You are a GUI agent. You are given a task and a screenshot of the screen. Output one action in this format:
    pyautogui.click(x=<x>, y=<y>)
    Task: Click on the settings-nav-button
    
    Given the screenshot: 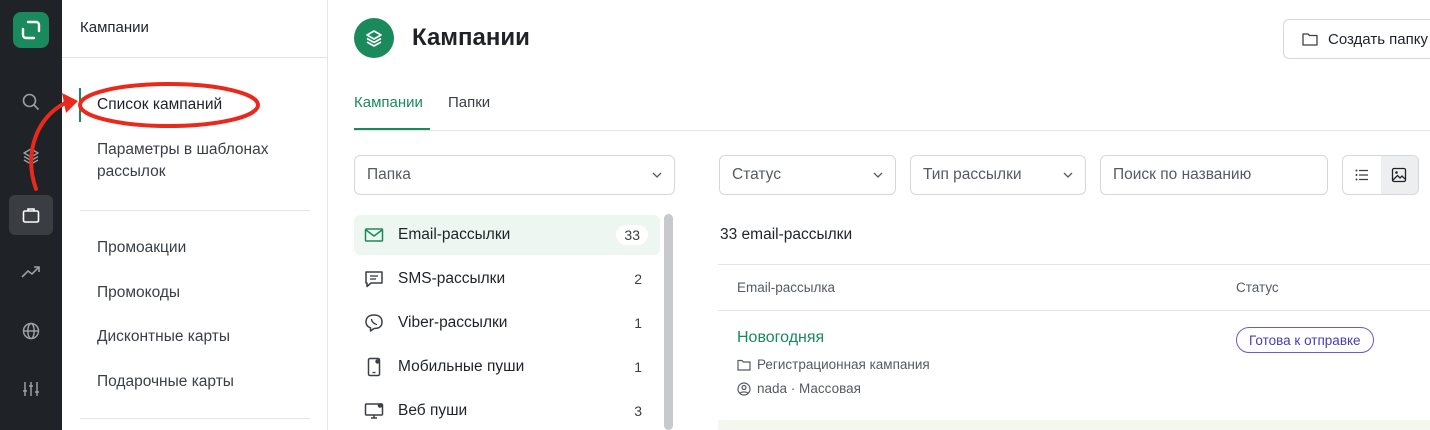 What is the action you would take?
    pyautogui.click(x=31, y=389)
    